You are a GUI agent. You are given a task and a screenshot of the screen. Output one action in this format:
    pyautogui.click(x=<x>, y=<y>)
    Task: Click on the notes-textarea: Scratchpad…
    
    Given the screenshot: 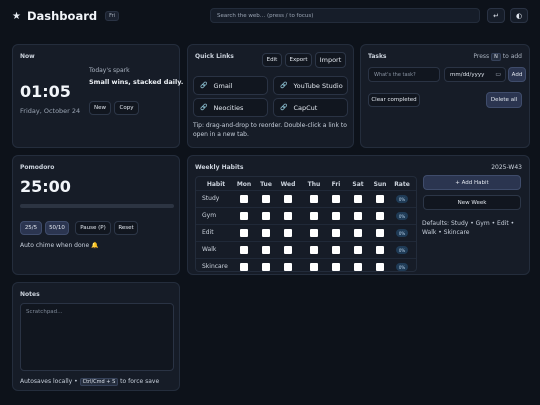 What is the action you would take?
    pyautogui.click(x=97, y=337)
    